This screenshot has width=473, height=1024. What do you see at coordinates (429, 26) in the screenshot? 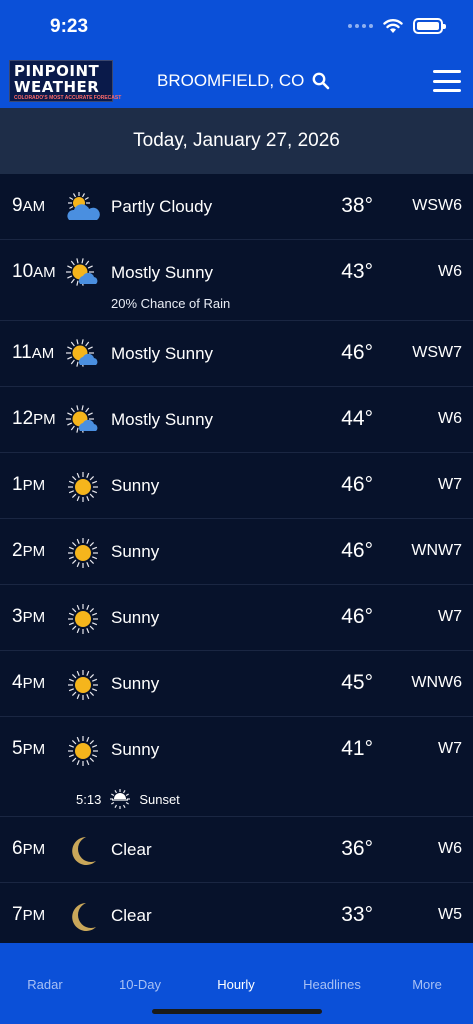
I see `battery-icon` at bounding box center [429, 26].